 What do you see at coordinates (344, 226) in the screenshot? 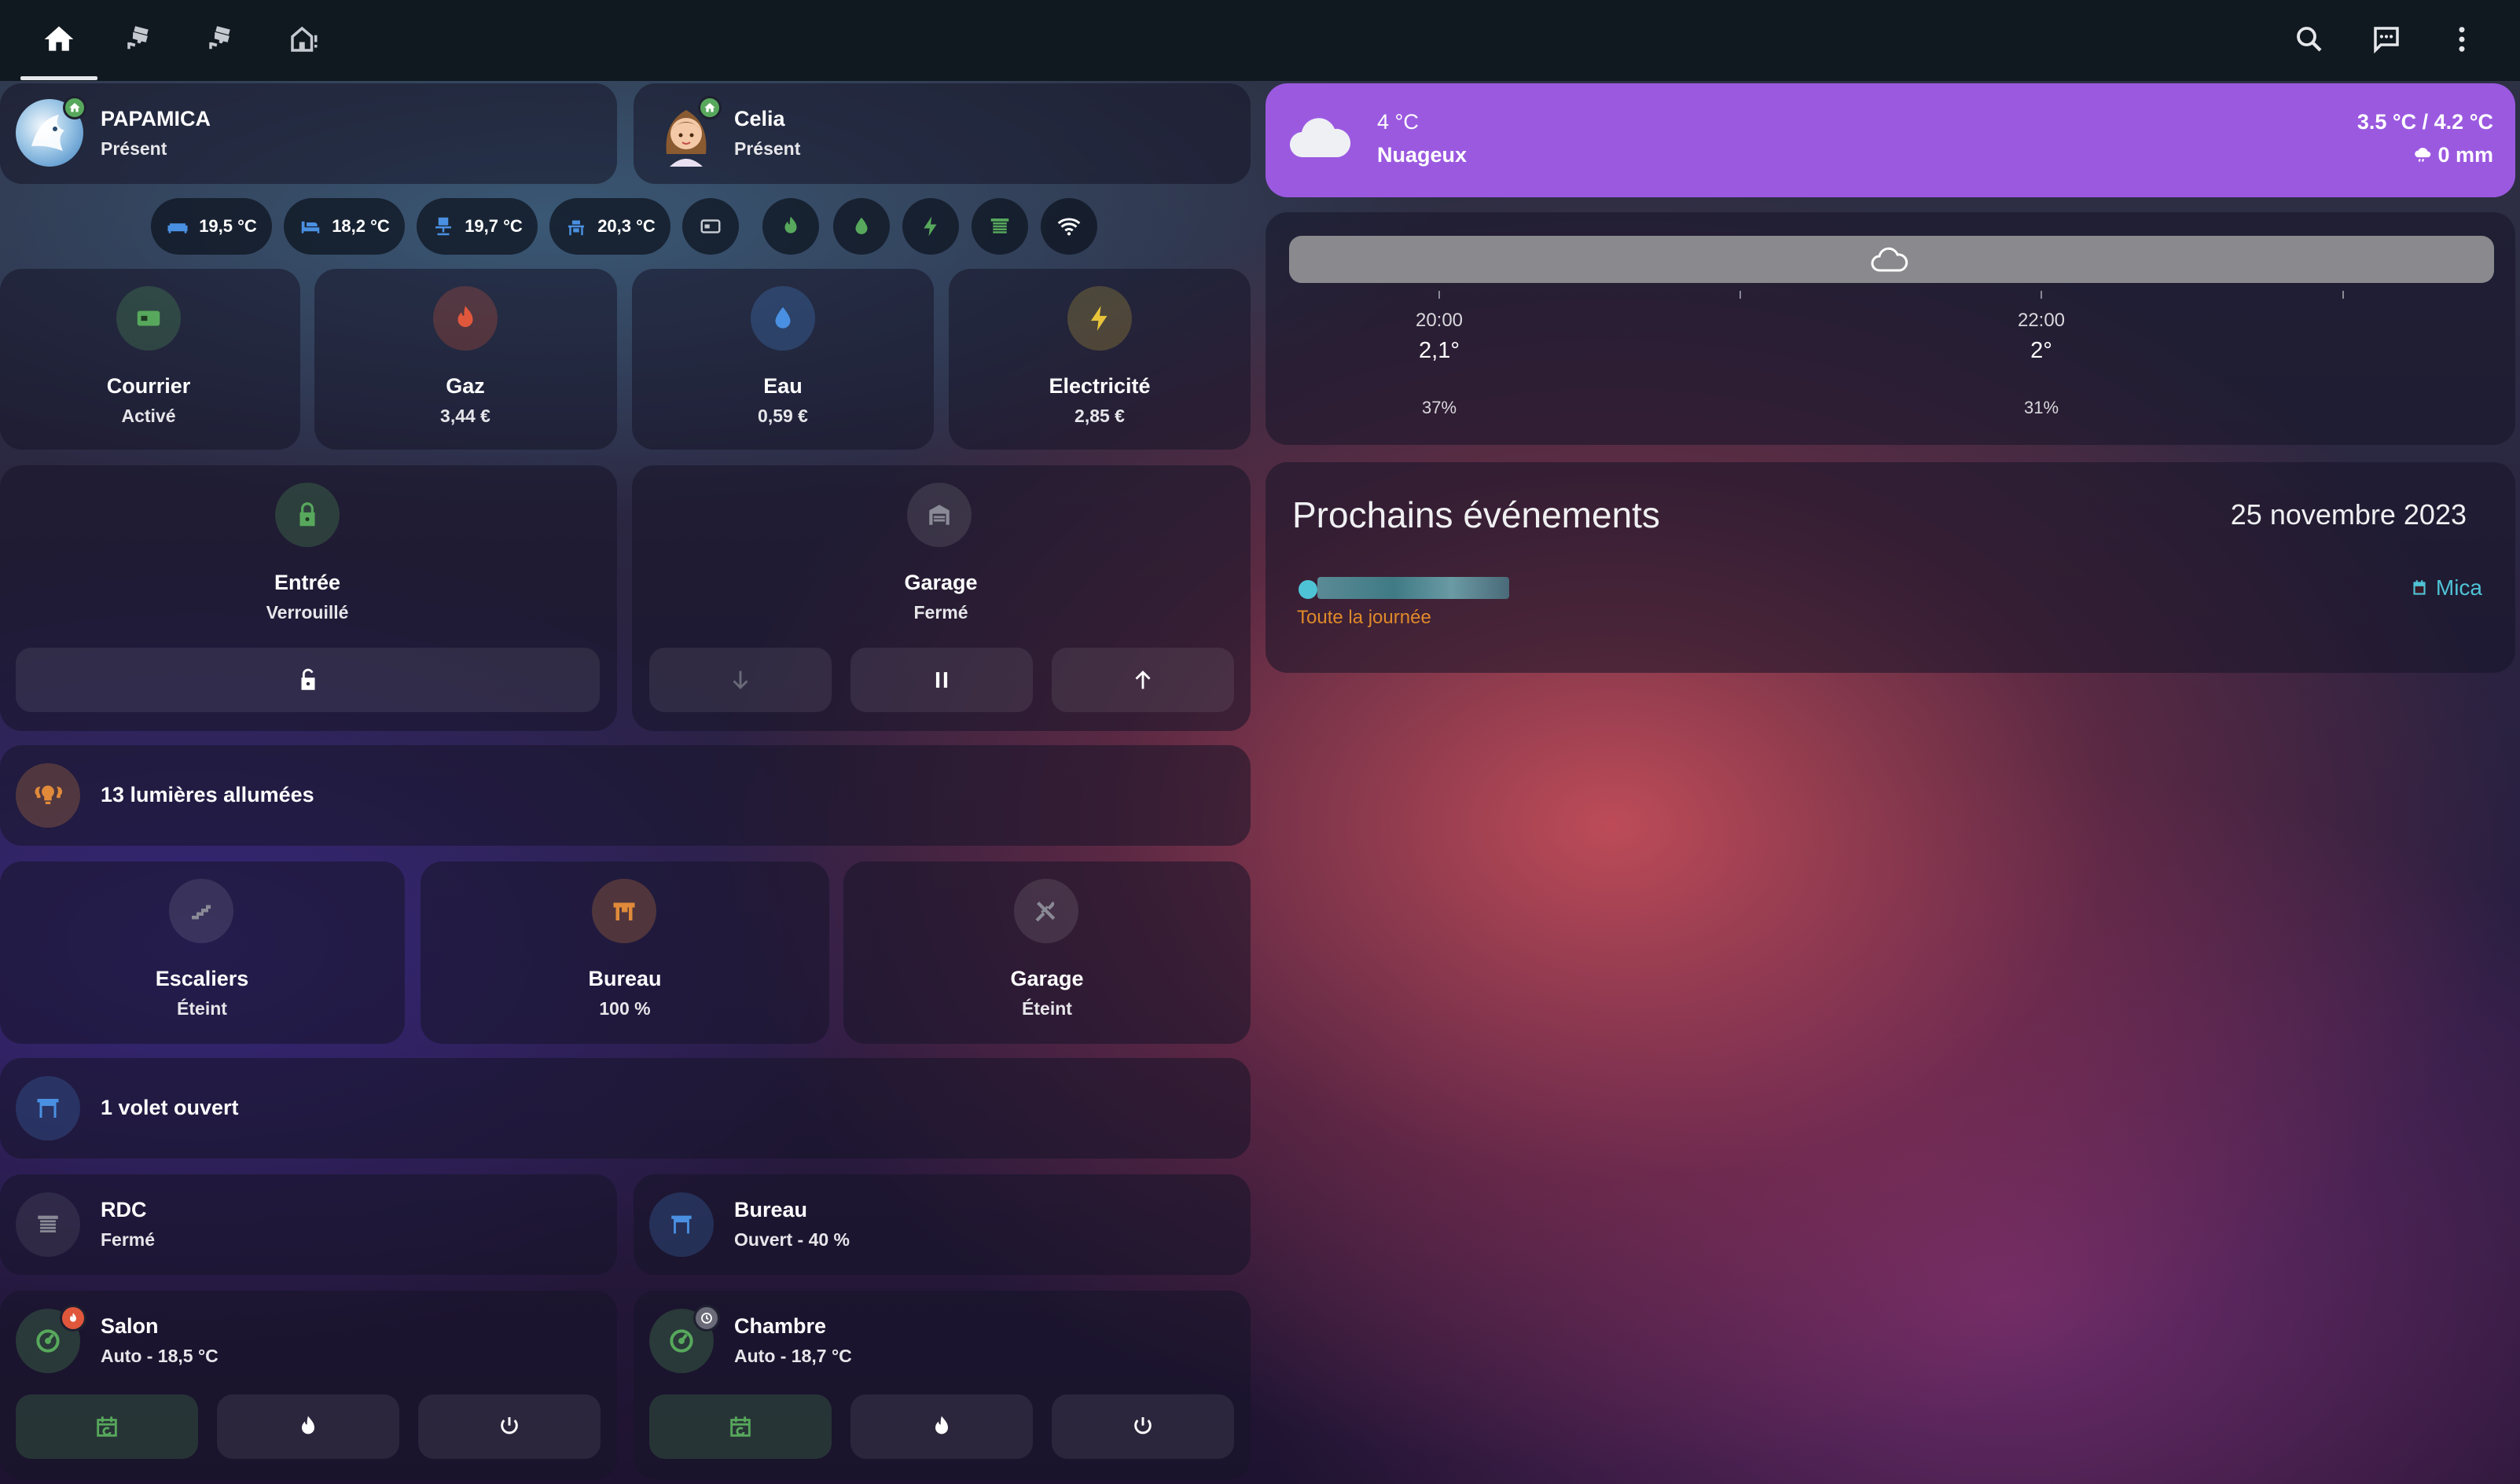
I see `chip-chambre-temp: 18,2 °C` at bounding box center [344, 226].